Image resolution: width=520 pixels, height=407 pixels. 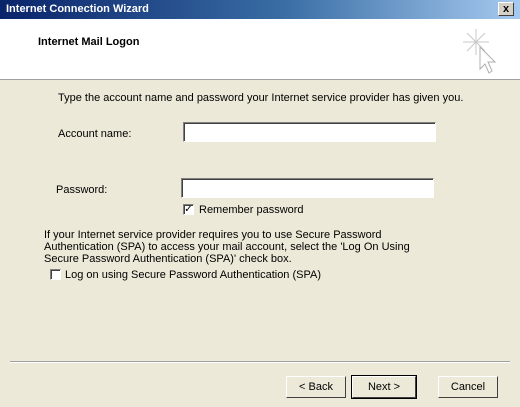 I want to click on password-input, so click(x=307, y=188).